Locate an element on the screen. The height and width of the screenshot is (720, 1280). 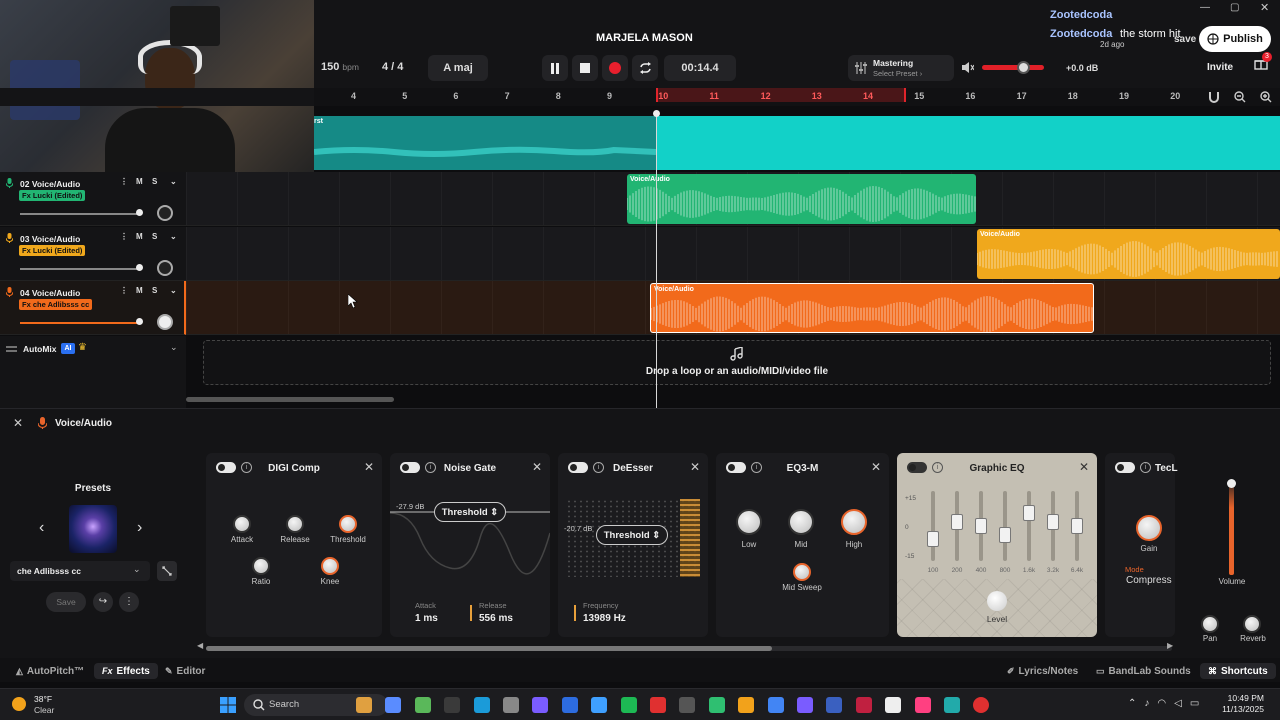
threshold-knob is located at coordinates (348, 524).